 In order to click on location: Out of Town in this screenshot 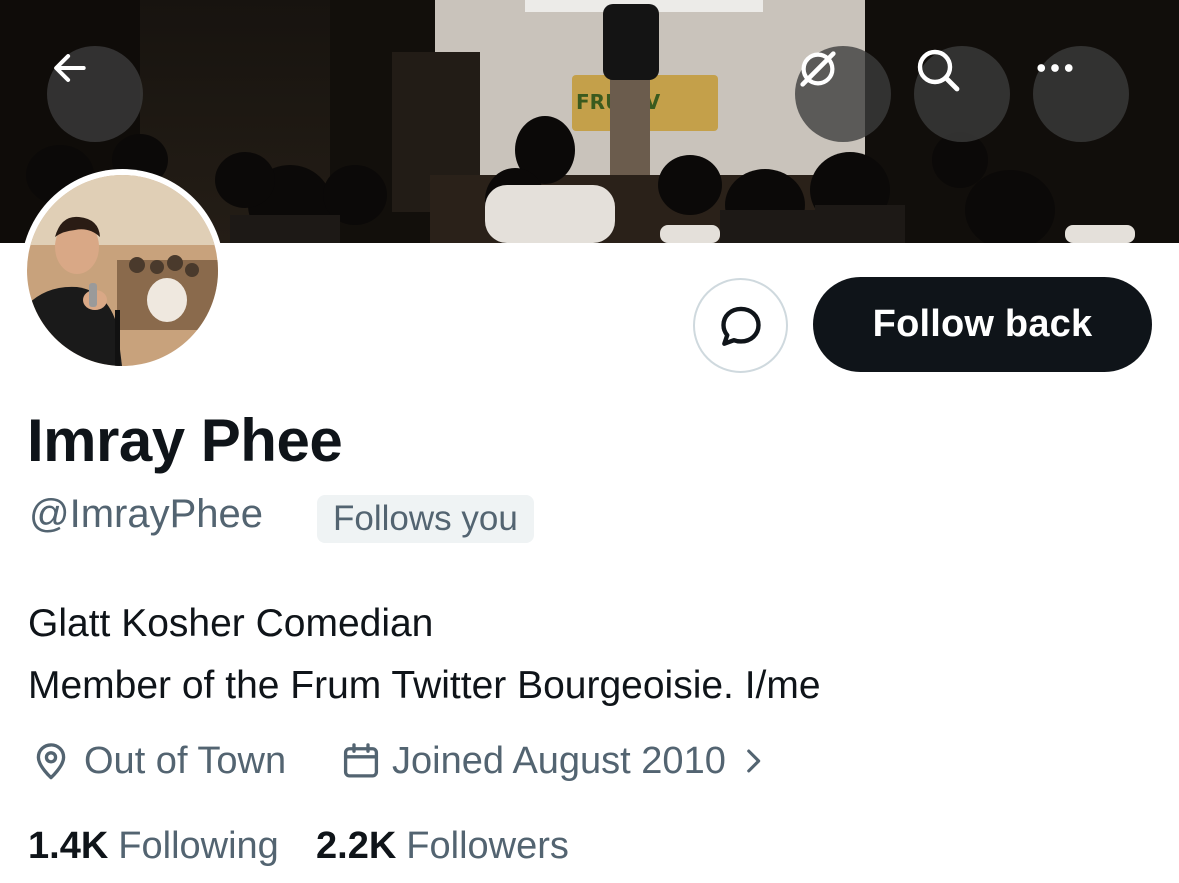, I will do `click(158, 761)`.